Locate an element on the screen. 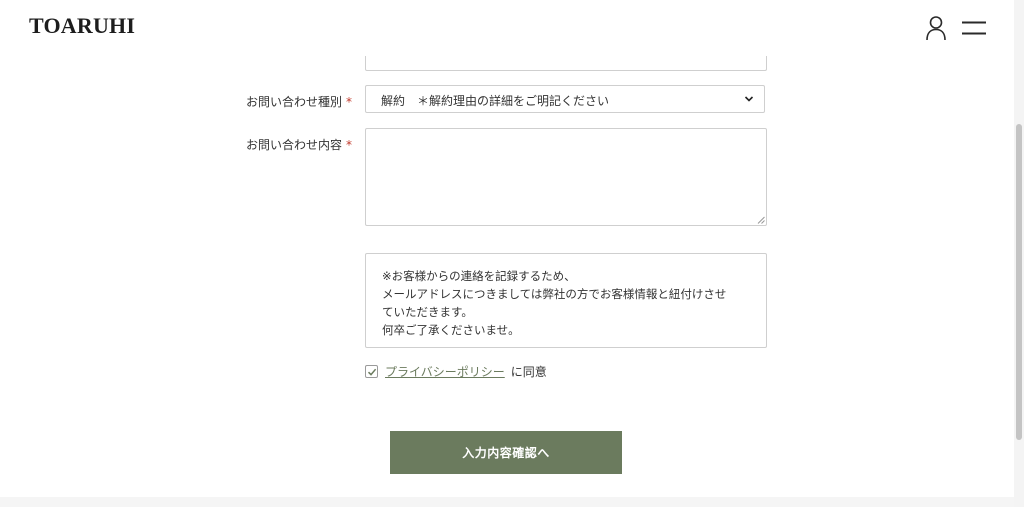  consent-suffix-text: に同意 is located at coordinates (528, 371).